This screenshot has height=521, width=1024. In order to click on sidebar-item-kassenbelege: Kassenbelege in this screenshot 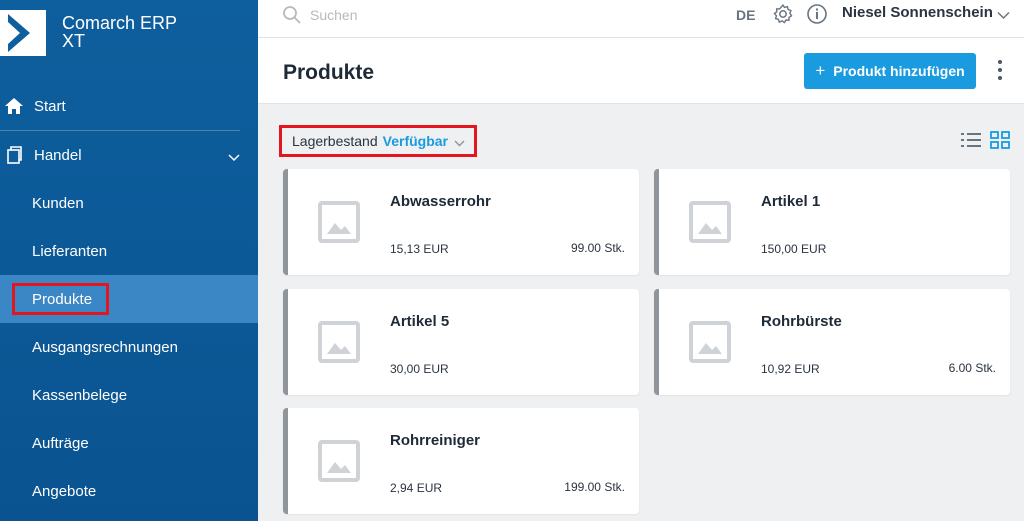, I will do `click(129, 395)`.